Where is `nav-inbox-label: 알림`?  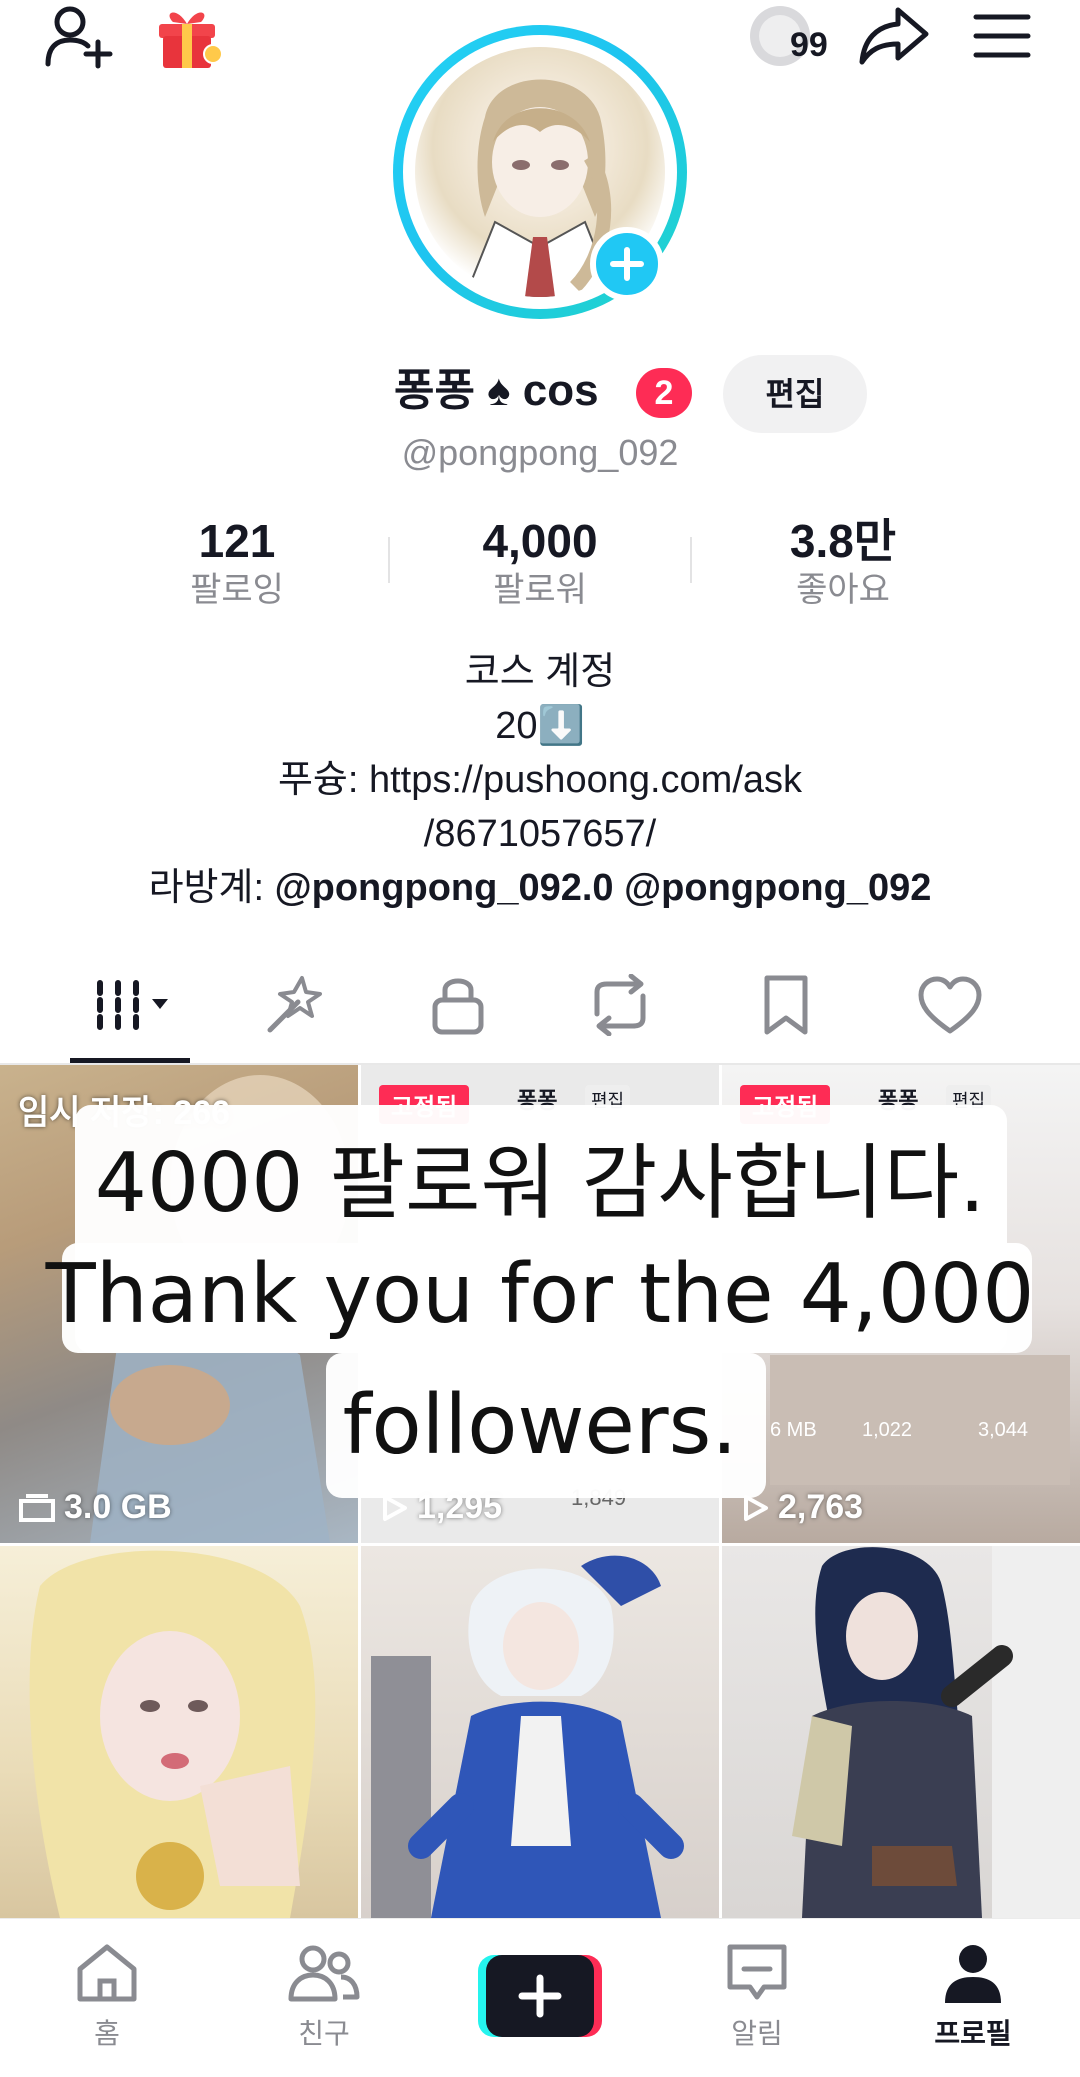 nav-inbox-label: 알림 is located at coordinates (757, 2033).